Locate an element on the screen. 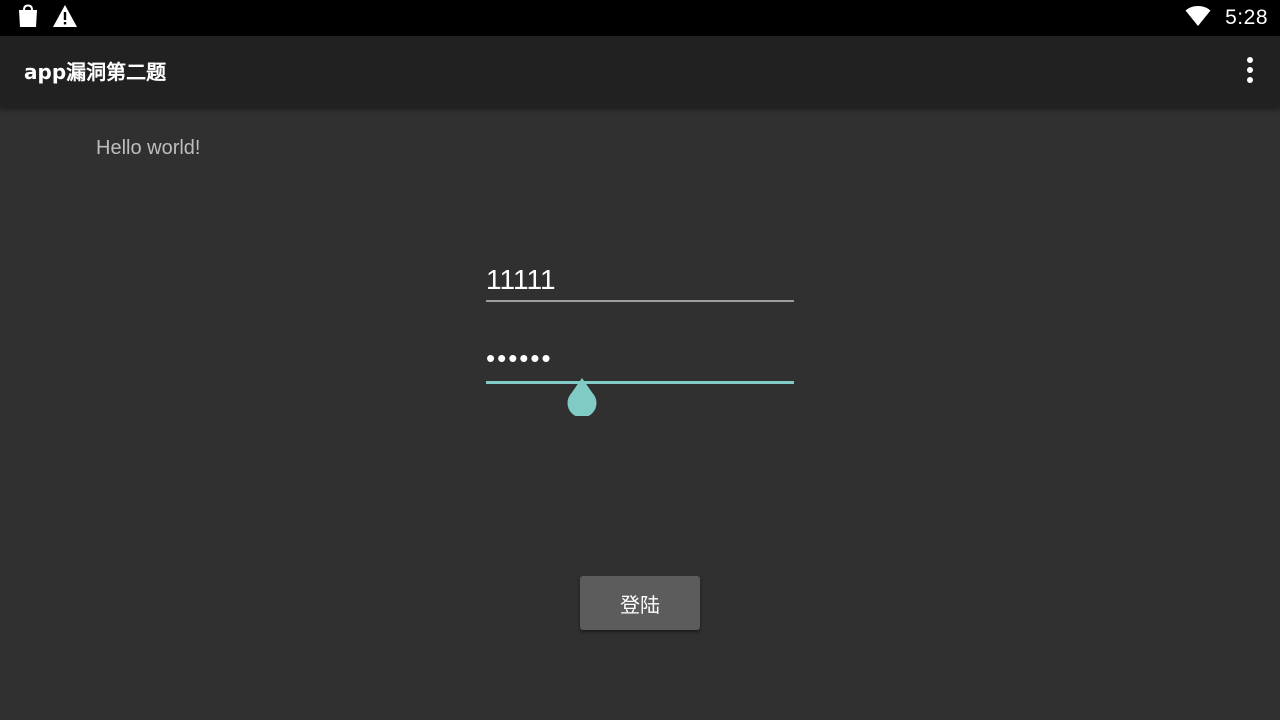 This screenshot has height=720, width=1280. hello-text: Hello world! is located at coordinates (148, 148).